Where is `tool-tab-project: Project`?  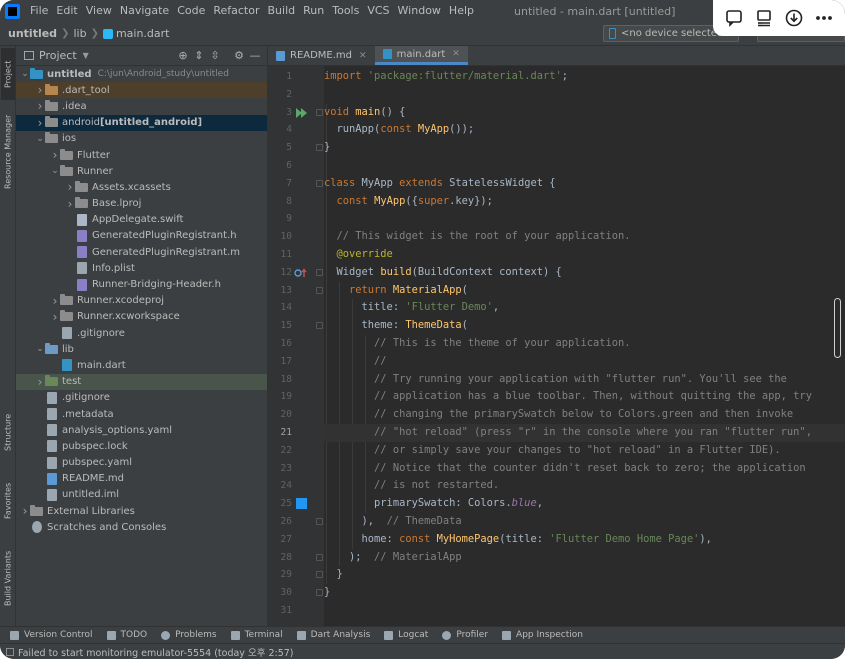 tool-tab-project: Project is located at coordinates (8, 74).